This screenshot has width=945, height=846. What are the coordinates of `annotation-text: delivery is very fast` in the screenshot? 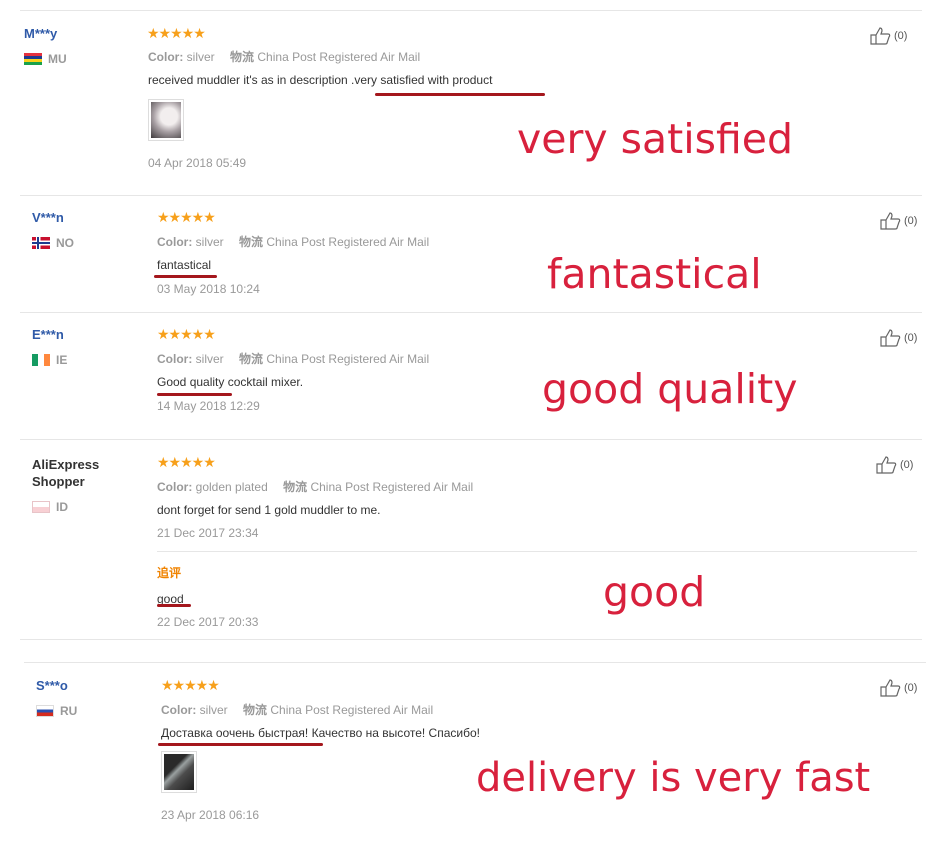 It's located at (673, 778).